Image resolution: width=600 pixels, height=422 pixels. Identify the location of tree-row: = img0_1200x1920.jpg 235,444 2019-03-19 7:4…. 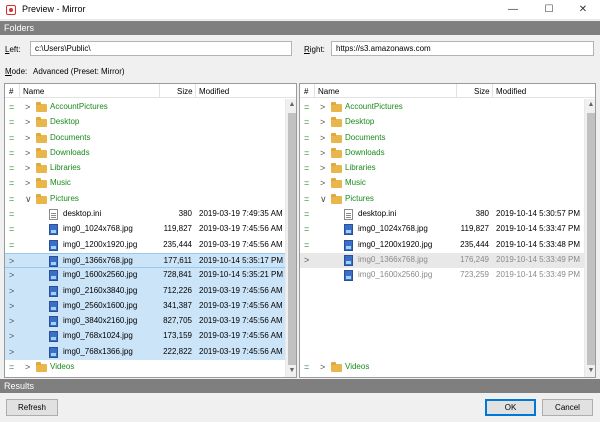
(150, 245).